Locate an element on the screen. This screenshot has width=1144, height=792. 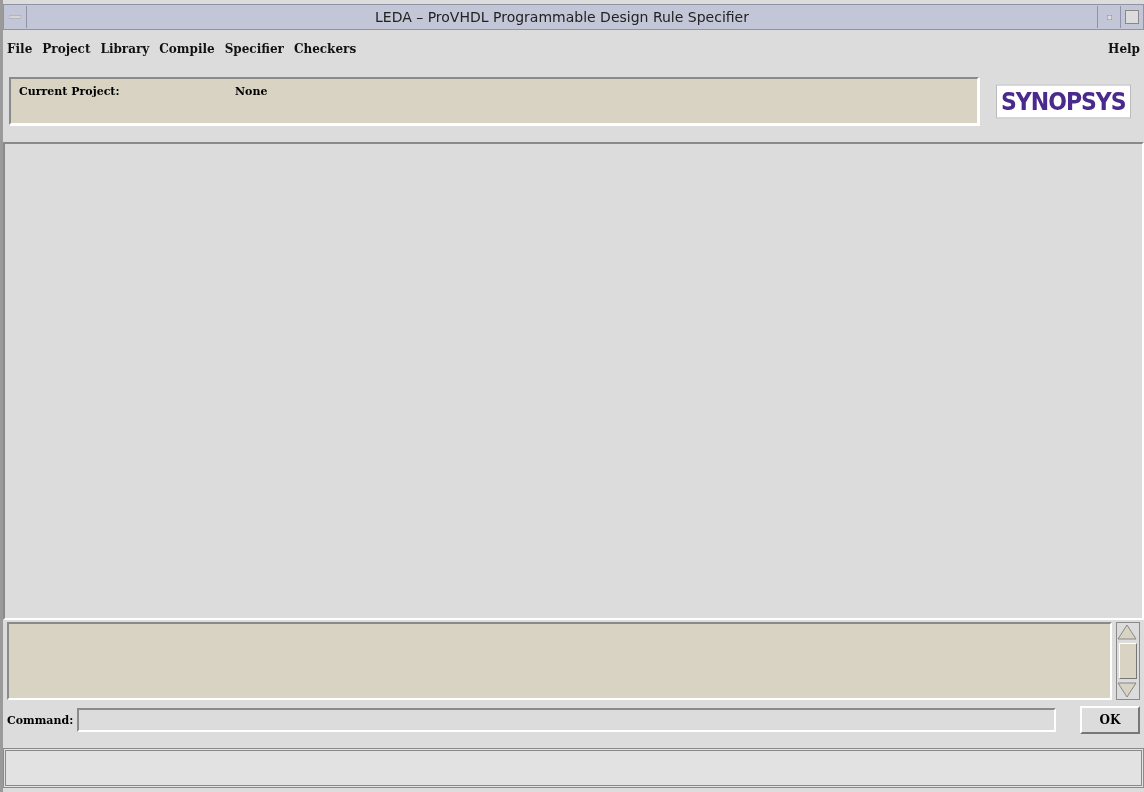
command-label: Command: is located at coordinates (40, 720).